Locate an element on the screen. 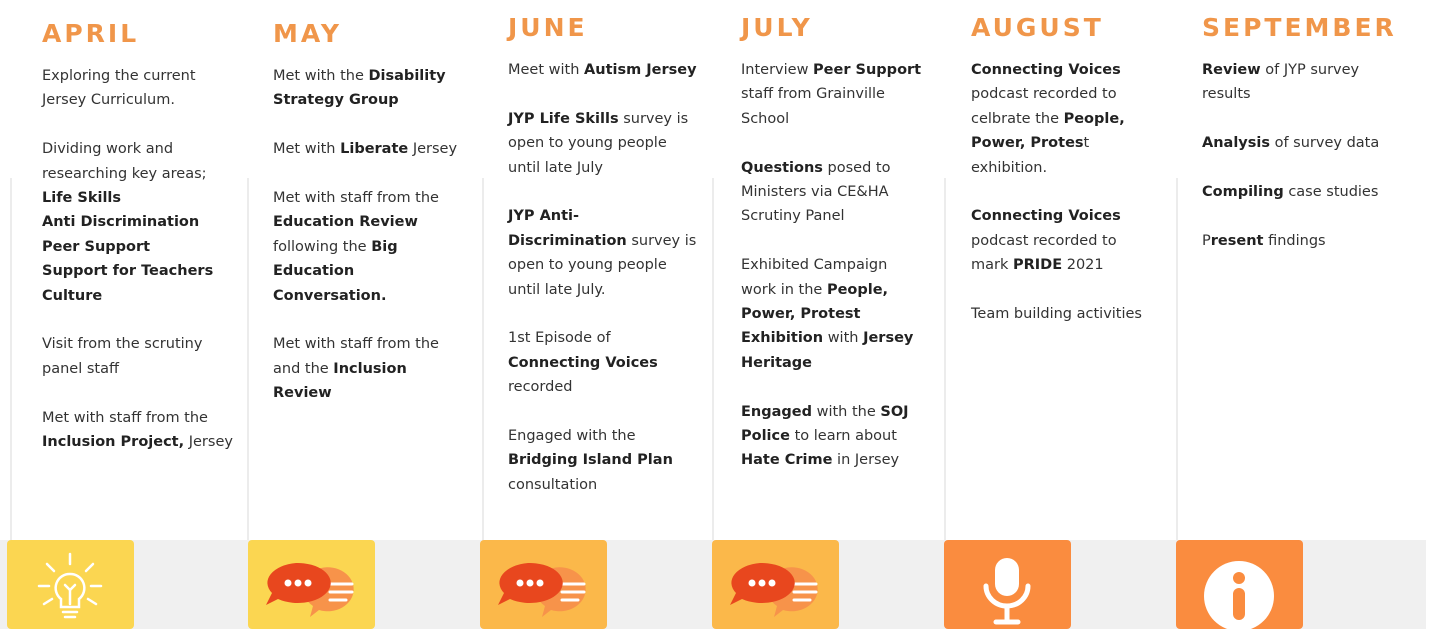 This screenshot has width=1432, height=629. text: Team building activities is located at coordinates (1056, 314).